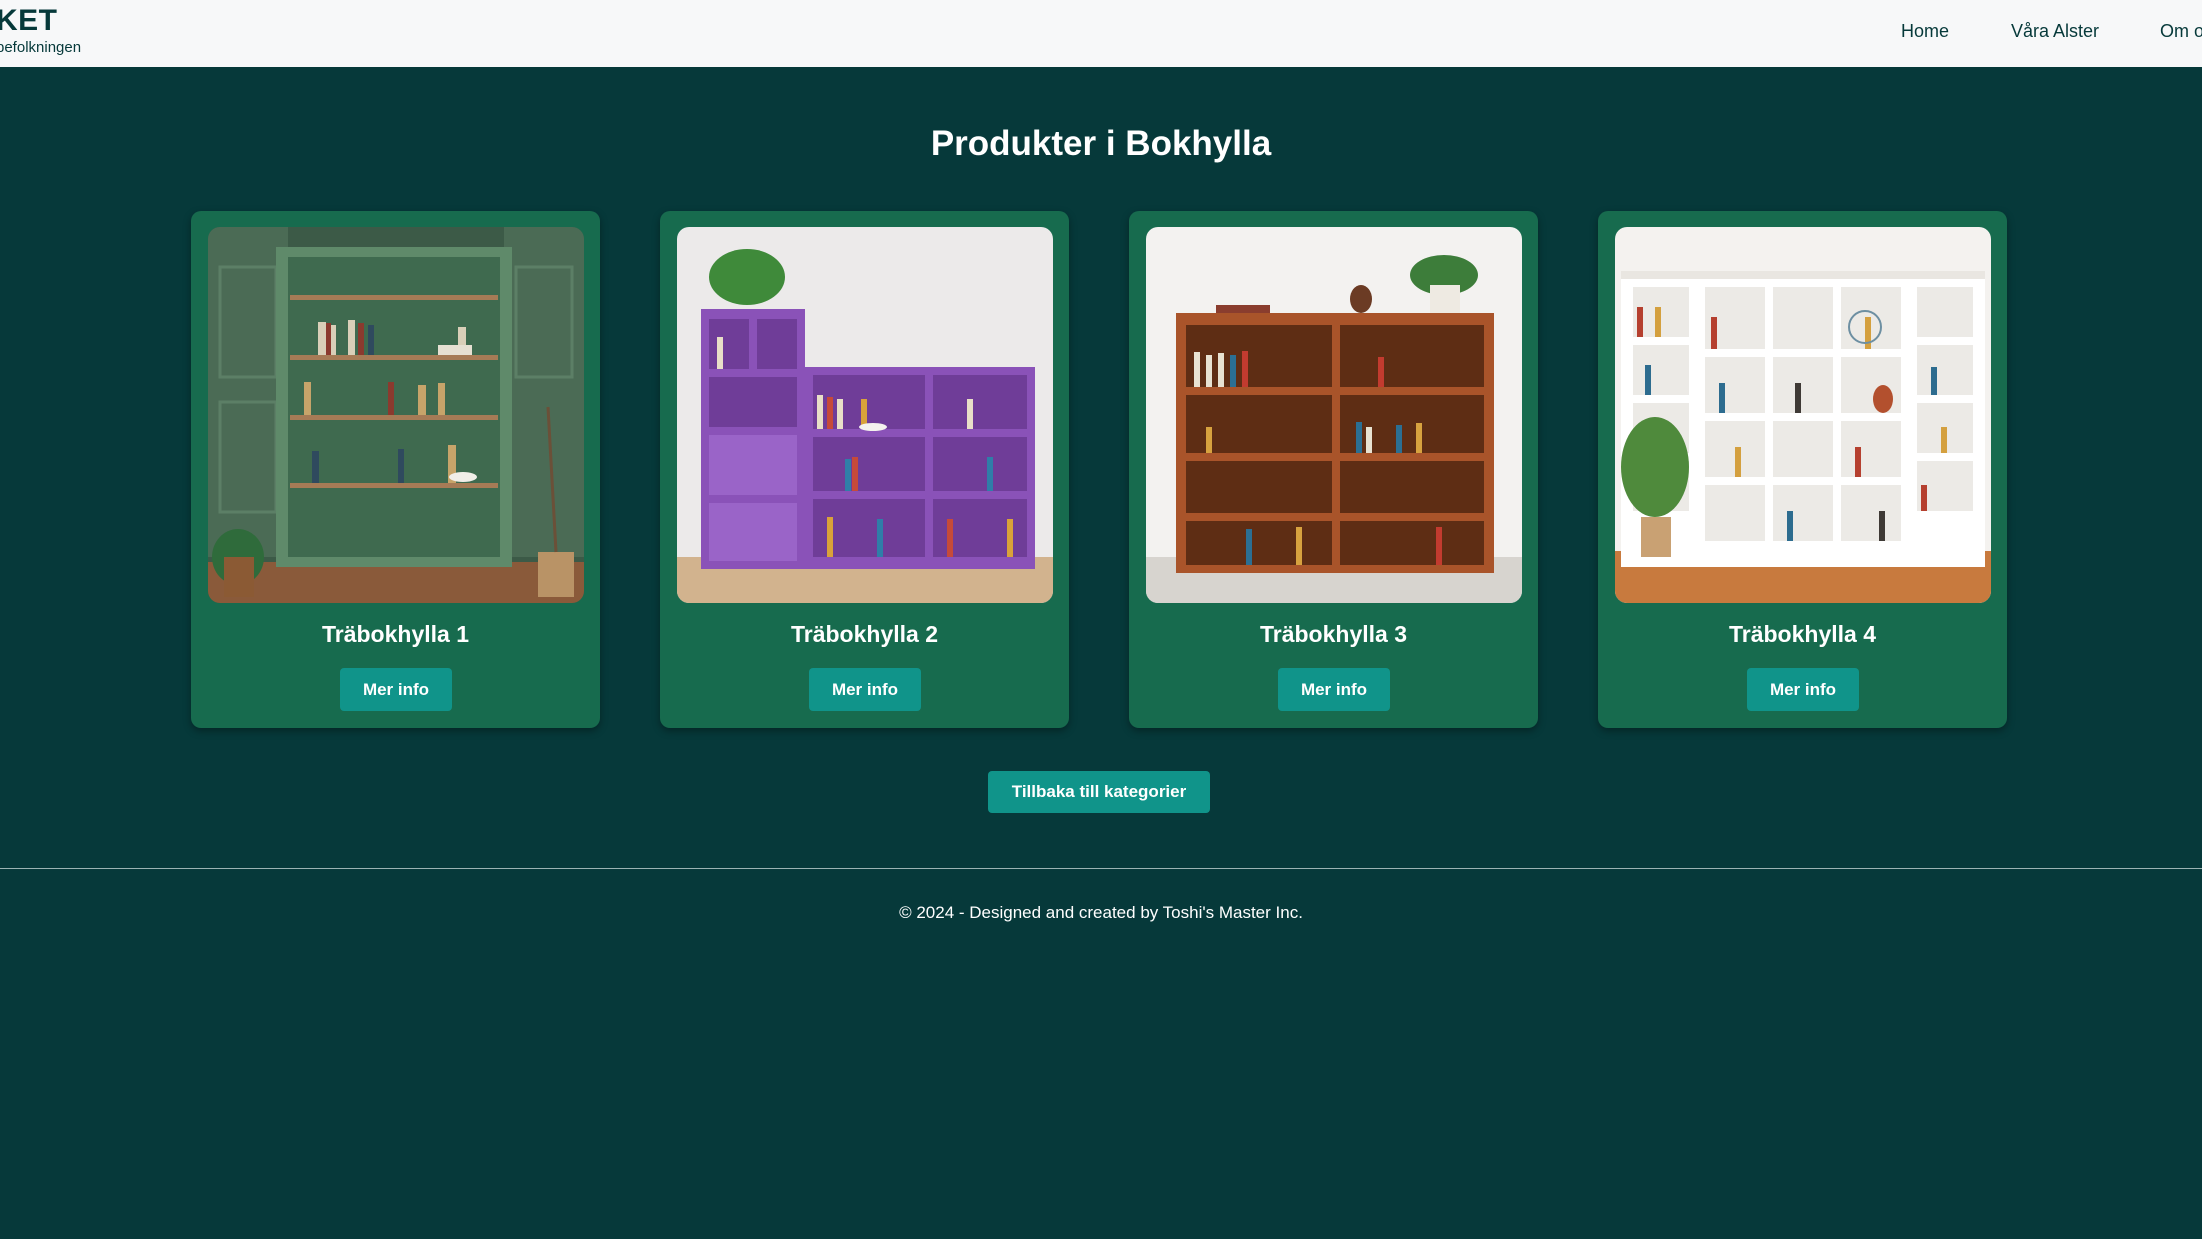 This screenshot has height=1239, width=2202. I want to click on product-name: Träbokhylla 4, so click(1802, 634).